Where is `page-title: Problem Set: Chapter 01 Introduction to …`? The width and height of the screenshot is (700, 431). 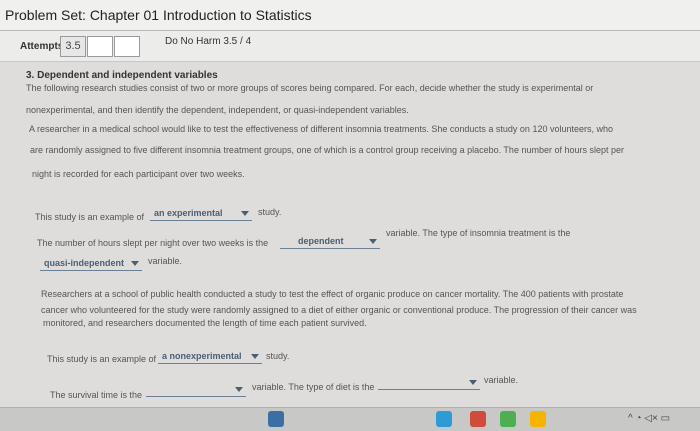
page-title: Problem Set: Chapter 01 Introduction to … is located at coordinates (158, 15).